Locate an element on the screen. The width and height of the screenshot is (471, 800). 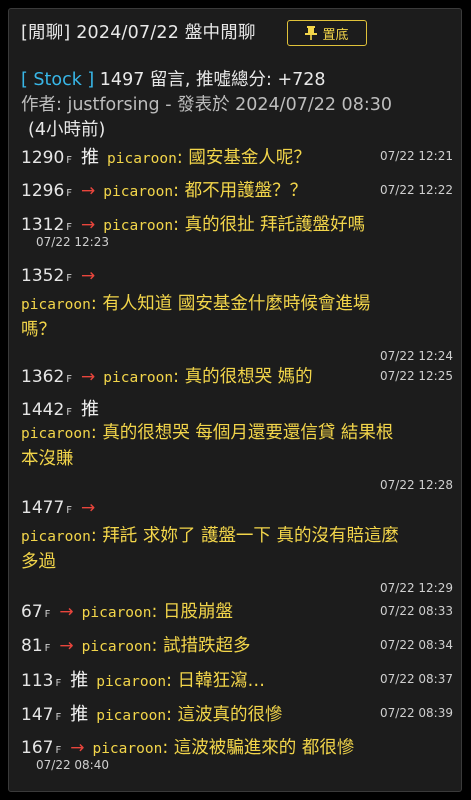
comment-item: 113 F 推 picaroon: 日韓狂瀉… 07/22 08:37 is located at coordinates (237, 679).